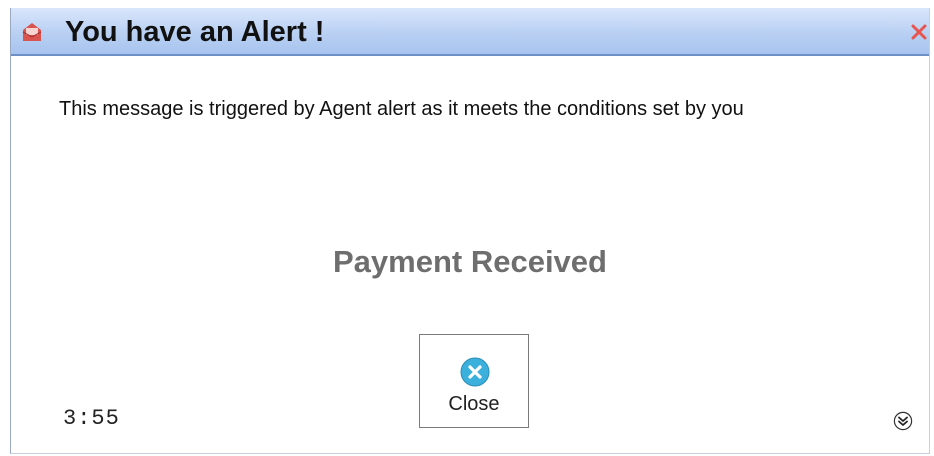 This screenshot has width=934, height=456. Describe the element at coordinates (474, 404) in the screenshot. I see `close-button-label: Close` at that location.